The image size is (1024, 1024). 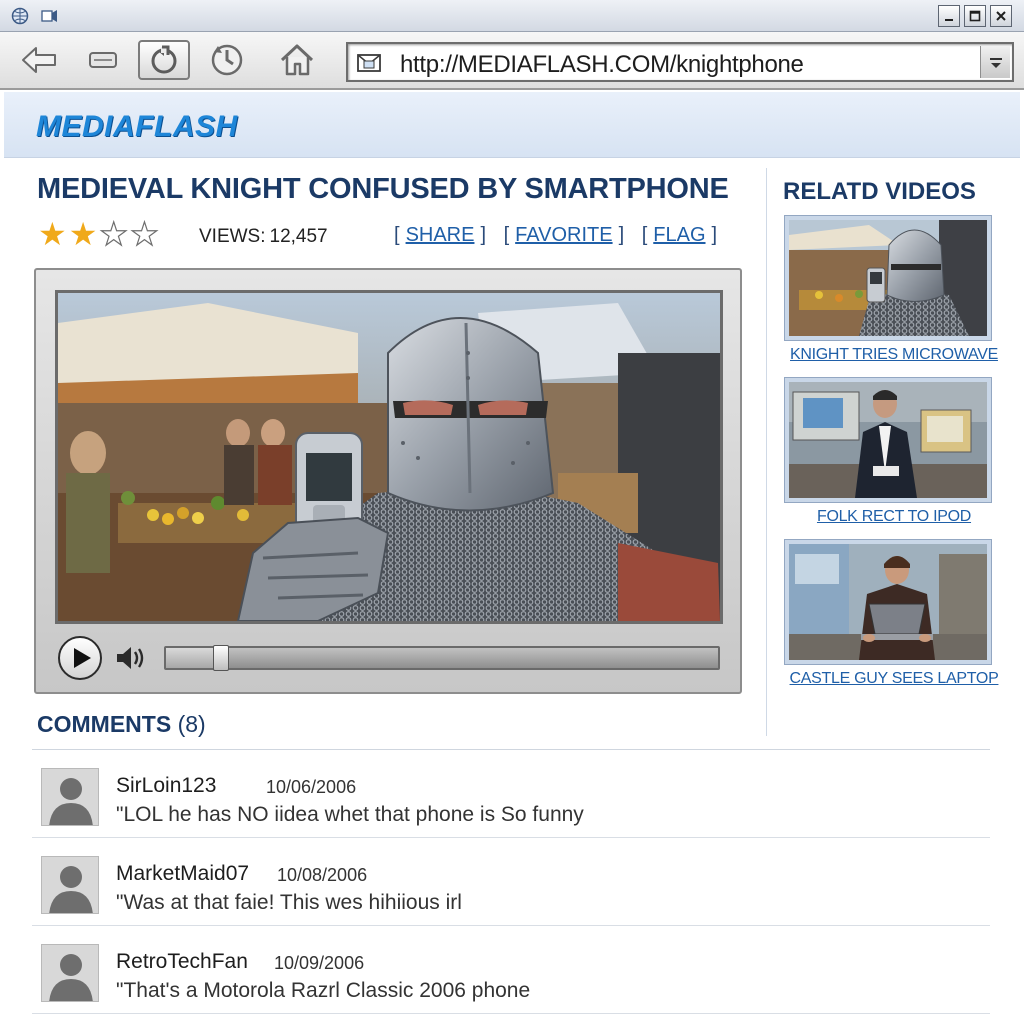 I want to click on page-document-icon, so click(x=369, y=63).